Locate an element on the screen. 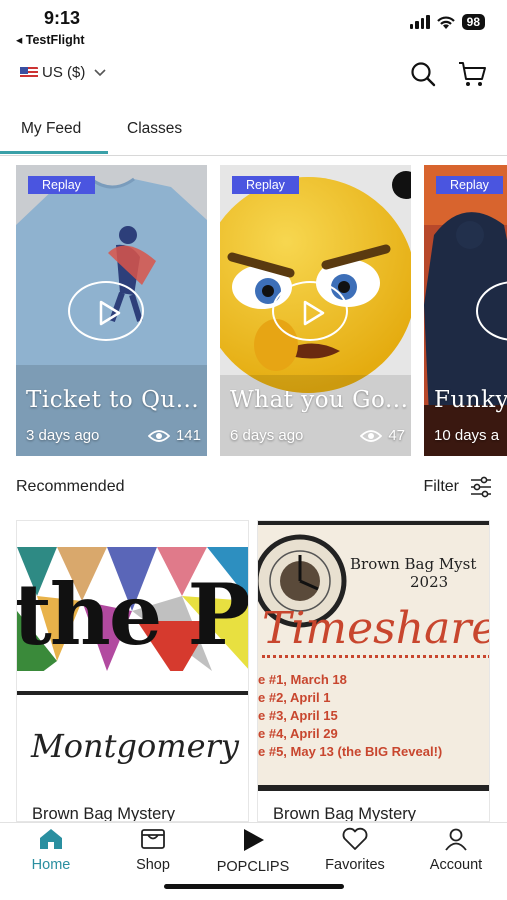  top-bar: US ($) is located at coordinates (253, 76).